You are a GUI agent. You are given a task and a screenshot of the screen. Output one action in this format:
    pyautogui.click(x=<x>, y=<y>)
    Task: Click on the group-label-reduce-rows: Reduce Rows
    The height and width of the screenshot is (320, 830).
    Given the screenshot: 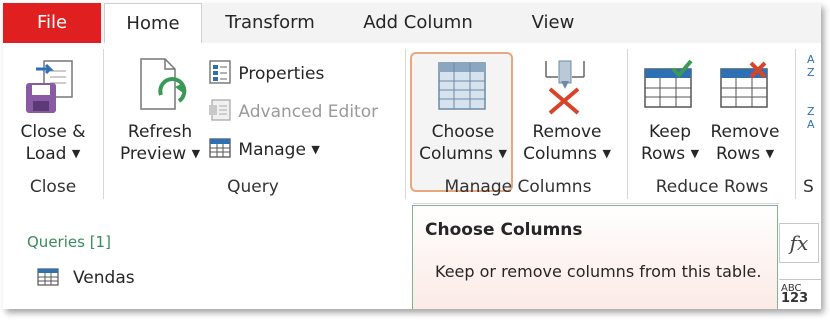 What is the action you would take?
    pyautogui.click(x=712, y=187)
    